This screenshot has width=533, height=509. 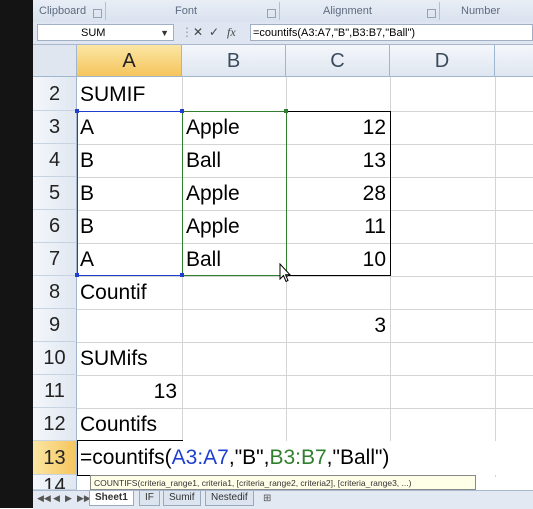 I want to click on formula-criteria2: ,"Ball"), so click(x=358, y=457).